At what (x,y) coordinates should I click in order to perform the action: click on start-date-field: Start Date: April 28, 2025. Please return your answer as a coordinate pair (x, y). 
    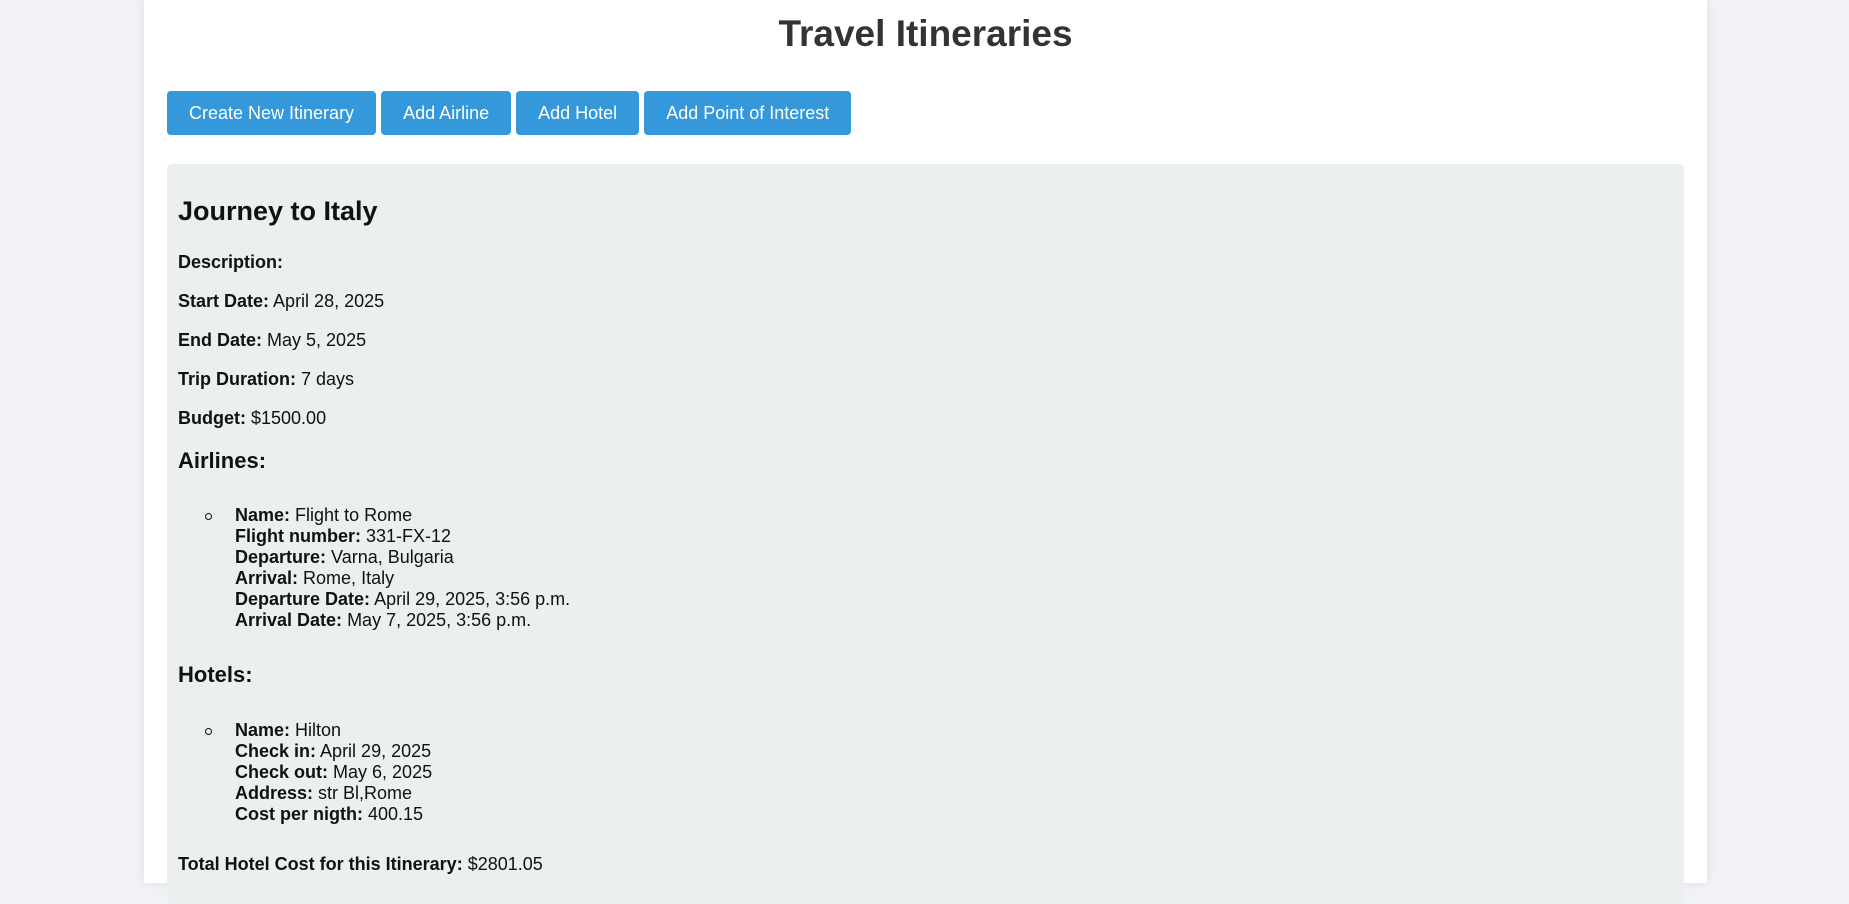
    Looking at the image, I should click on (281, 301).